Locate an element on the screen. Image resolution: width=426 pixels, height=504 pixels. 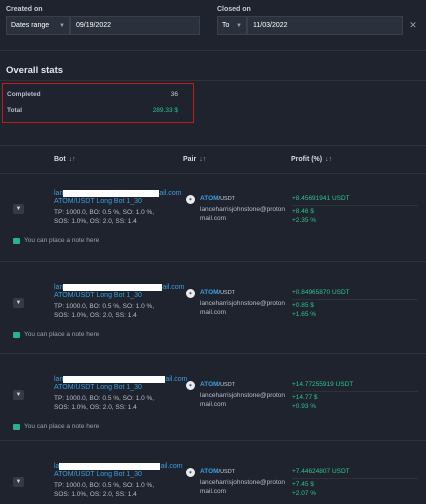
profit-usd: +14.77 $ is located at coordinates (305, 397).